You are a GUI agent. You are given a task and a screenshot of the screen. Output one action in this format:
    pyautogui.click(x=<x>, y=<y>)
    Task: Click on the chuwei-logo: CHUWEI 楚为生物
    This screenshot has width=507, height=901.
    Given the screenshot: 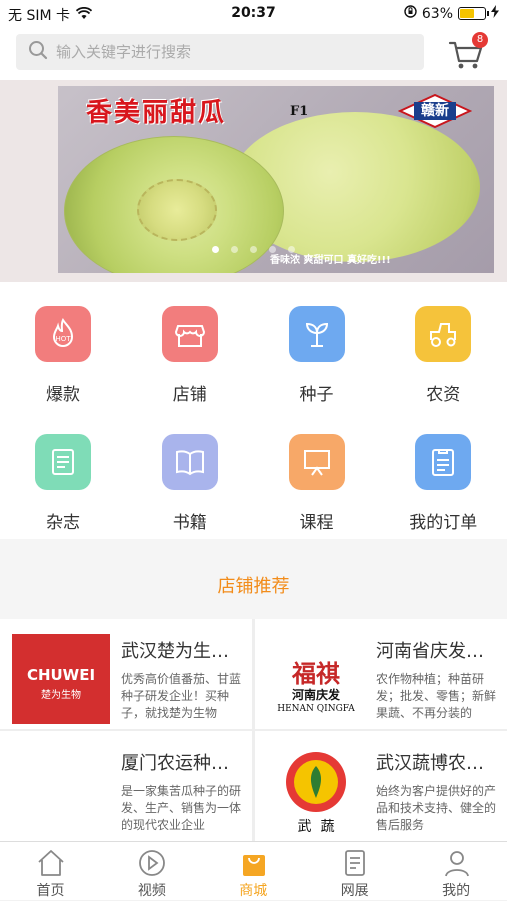 What is the action you would take?
    pyautogui.click(x=61, y=679)
    